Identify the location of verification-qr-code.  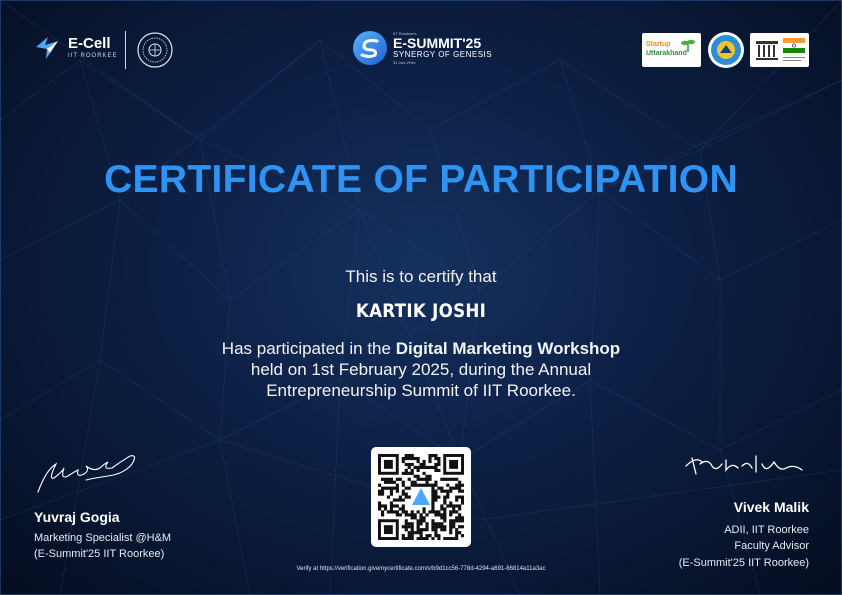
(421, 497).